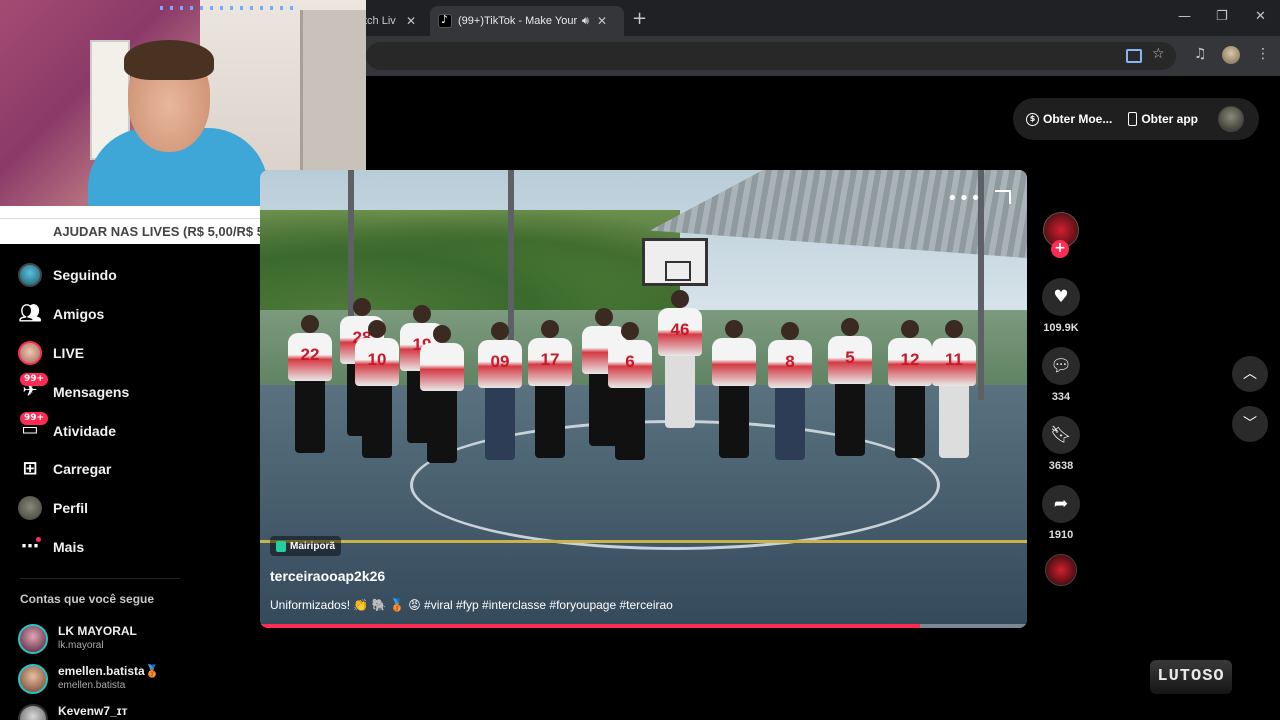 The image size is (1280, 720). What do you see at coordinates (129, 391) in the screenshot?
I see `sidebar-item-mensagens: ✈︎ 99+ Mensagens` at bounding box center [129, 391].